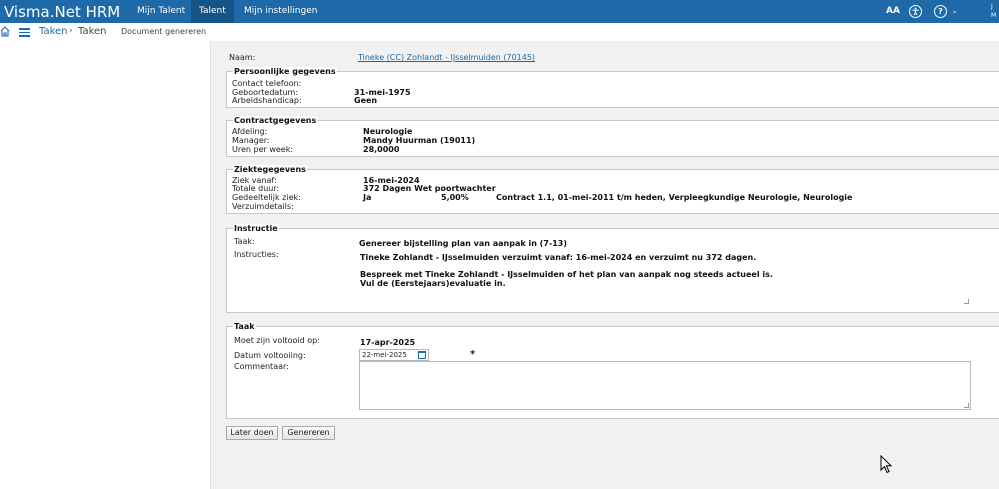 The width and height of the screenshot is (999, 489). What do you see at coordinates (256, 254) in the screenshot?
I see `instructies-label: Instructies:` at bounding box center [256, 254].